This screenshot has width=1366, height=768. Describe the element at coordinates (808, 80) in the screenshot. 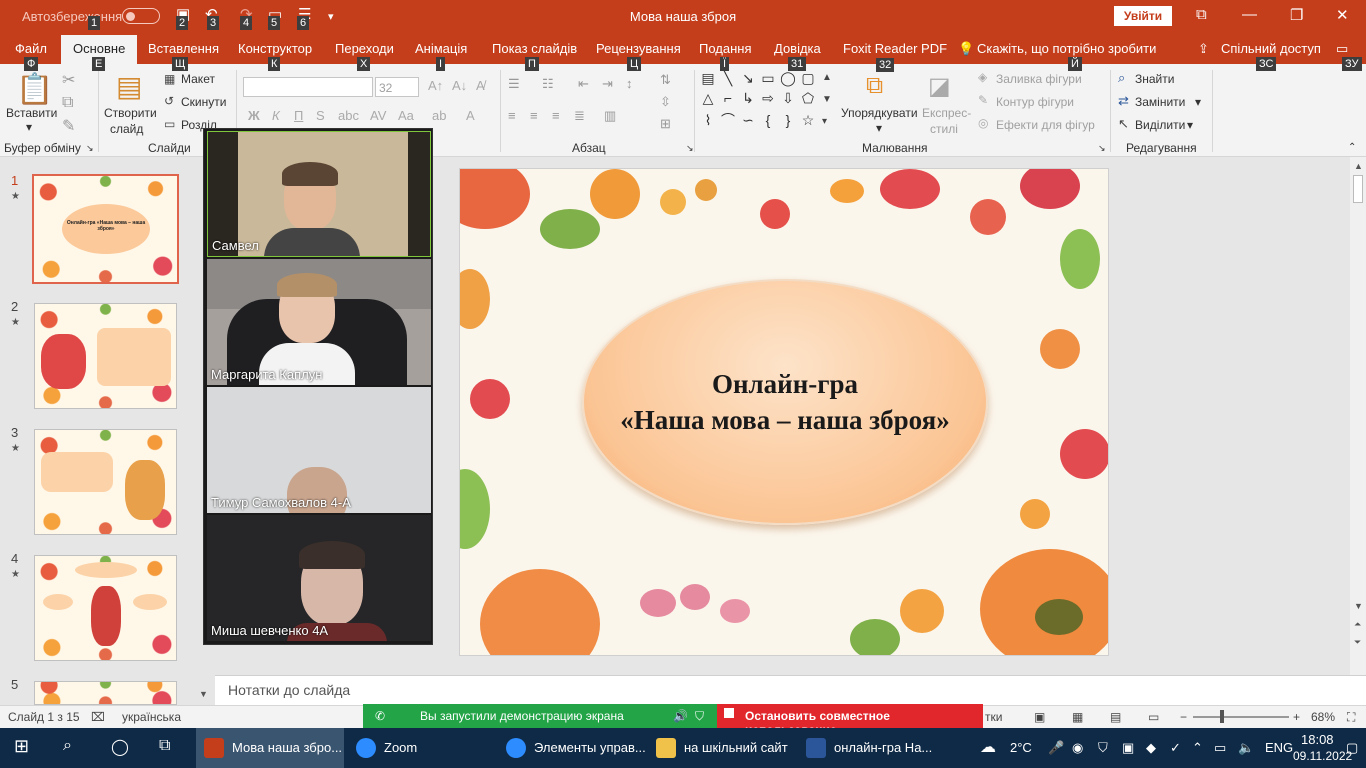

I see `rounded-rect-icon: ▢` at that location.